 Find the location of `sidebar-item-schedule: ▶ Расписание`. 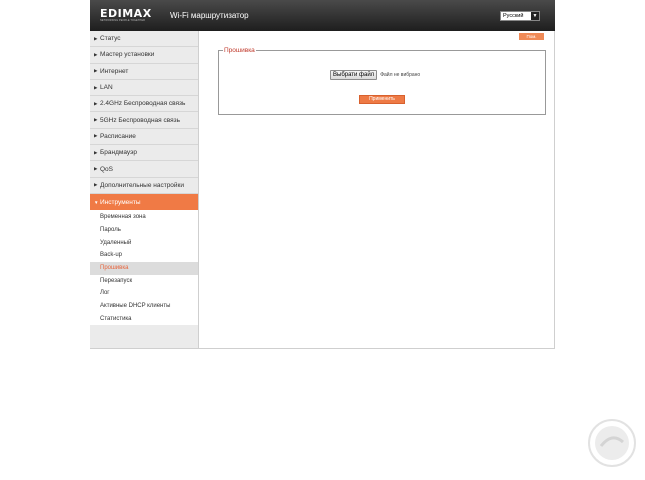

sidebar-item-schedule: ▶ Расписание is located at coordinates (144, 137).